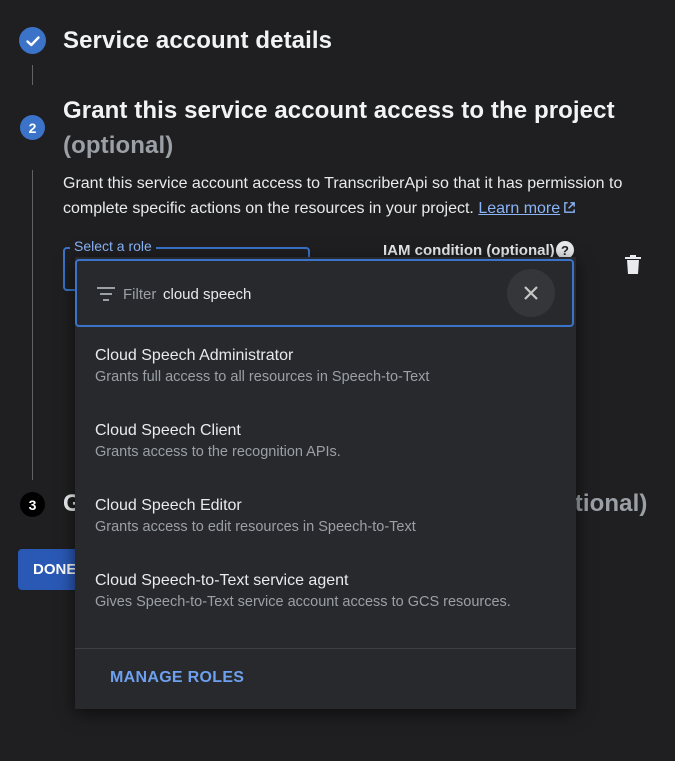 The image size is (675, 761). I want to click on close-icon, so click(531, 293).